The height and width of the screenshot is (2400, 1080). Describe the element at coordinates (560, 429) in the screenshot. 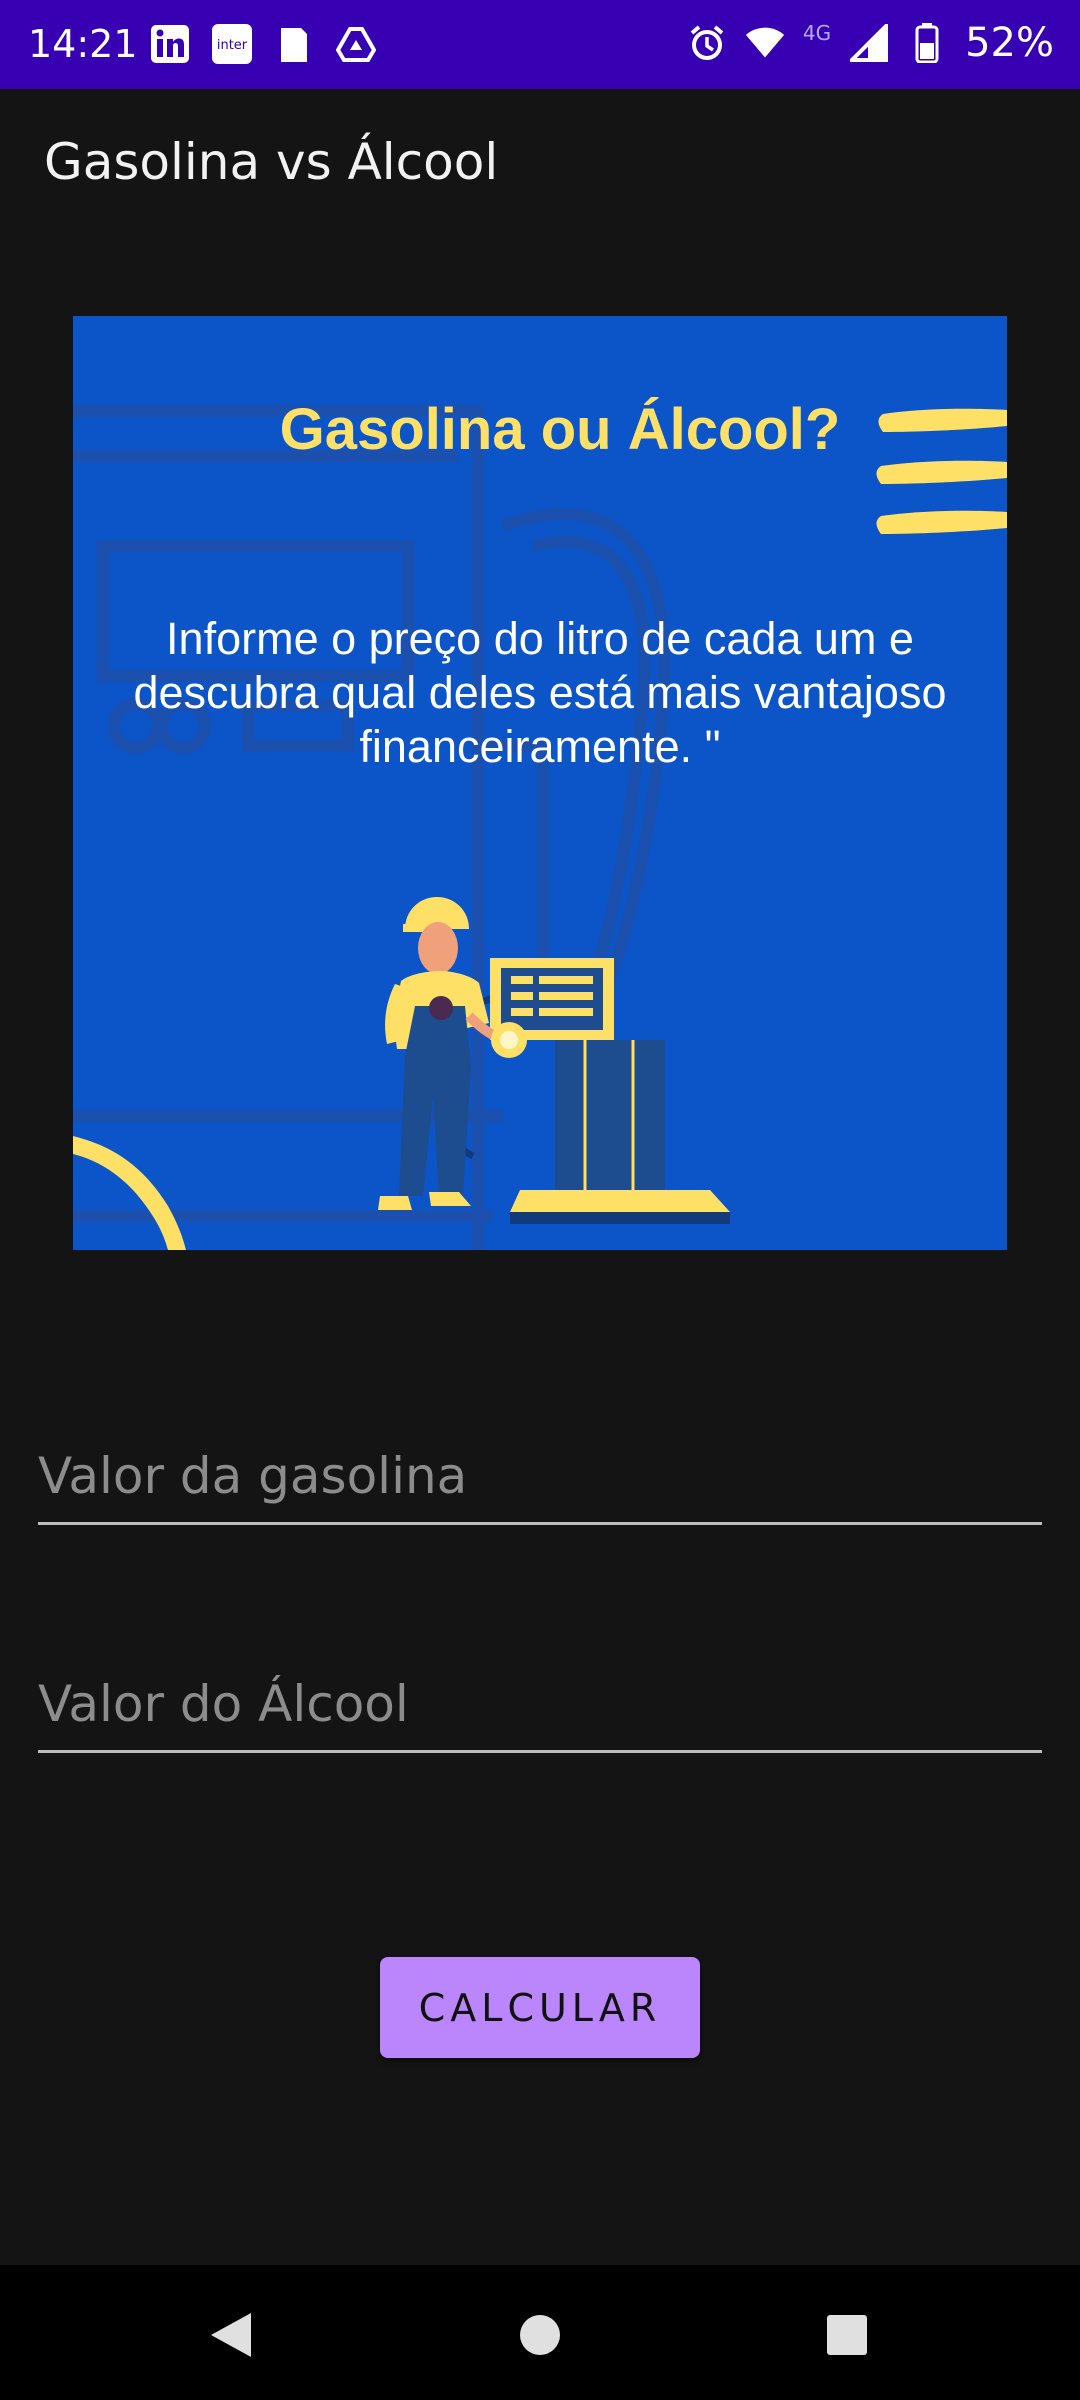

I see `banner-title: Gasolina ou Álcool?` at that location.